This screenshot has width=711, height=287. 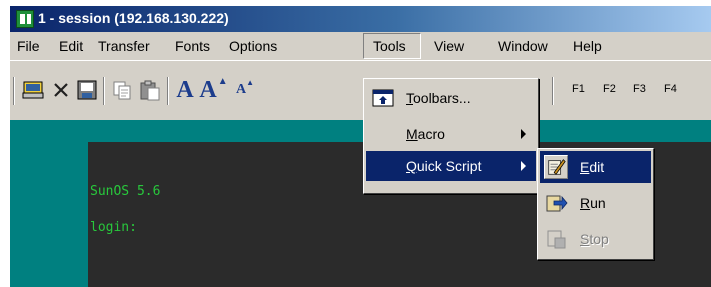 I want to click on f4-key-button: F4, so click(x=670, y=89).